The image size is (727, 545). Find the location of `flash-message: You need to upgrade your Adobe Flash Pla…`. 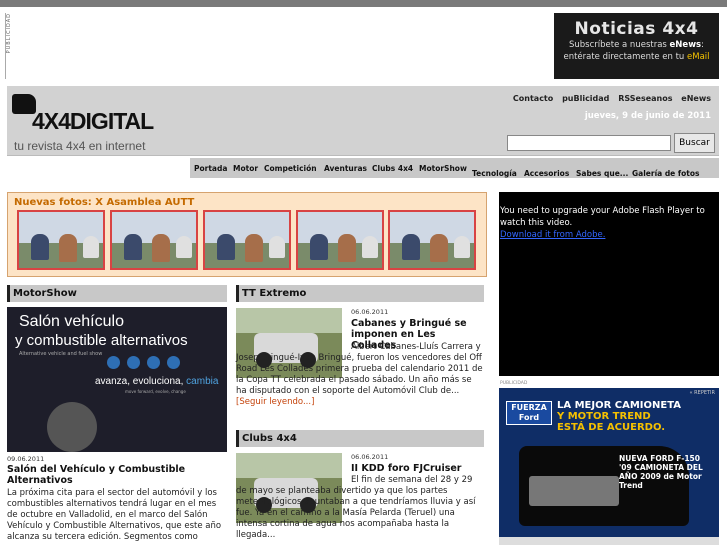

flash-message: You need to upgrade your Adobe Flash Pla… is located at coordinates (602, 217).